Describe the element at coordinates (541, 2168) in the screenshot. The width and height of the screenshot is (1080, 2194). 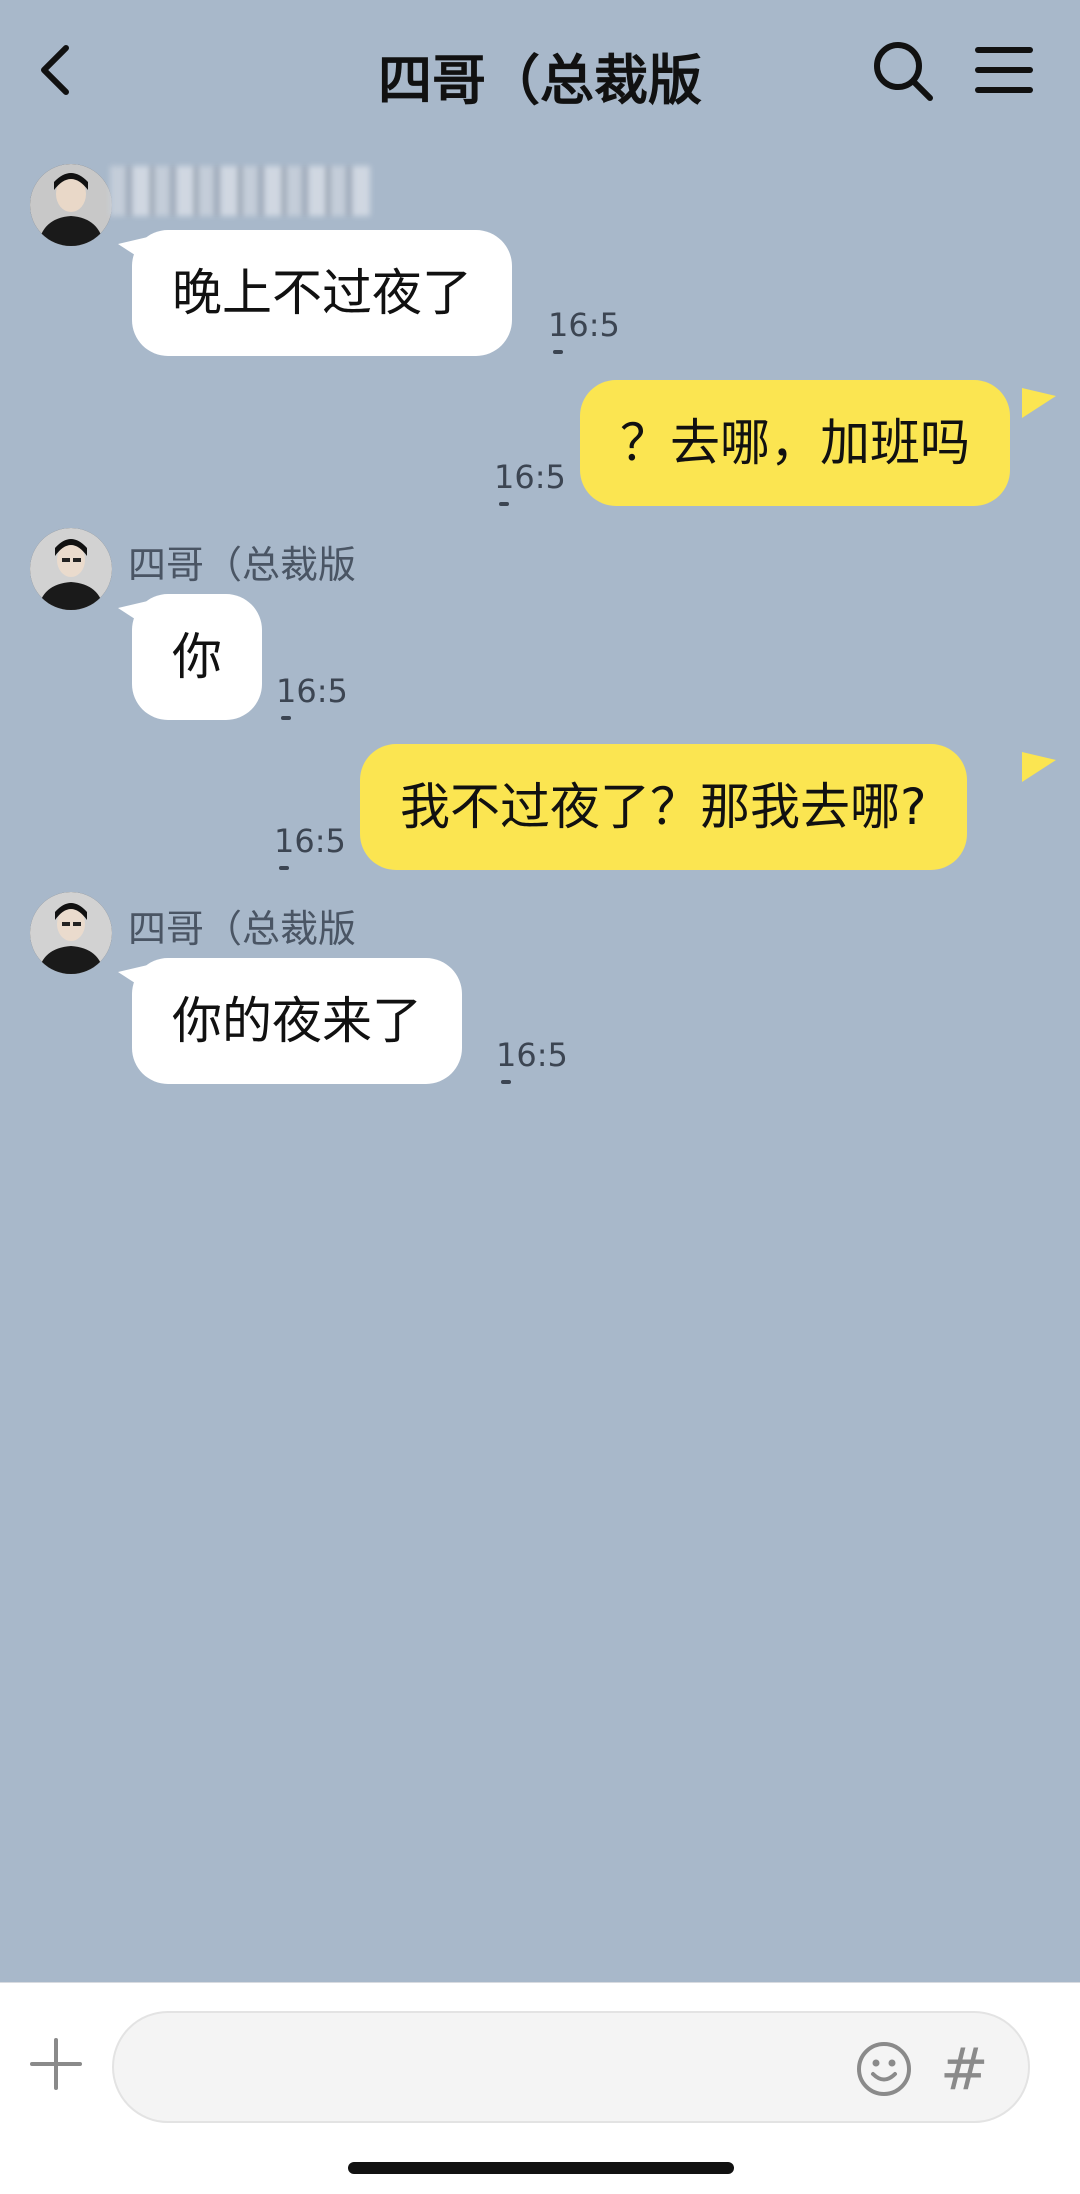
I see `home-indicator` at that location.